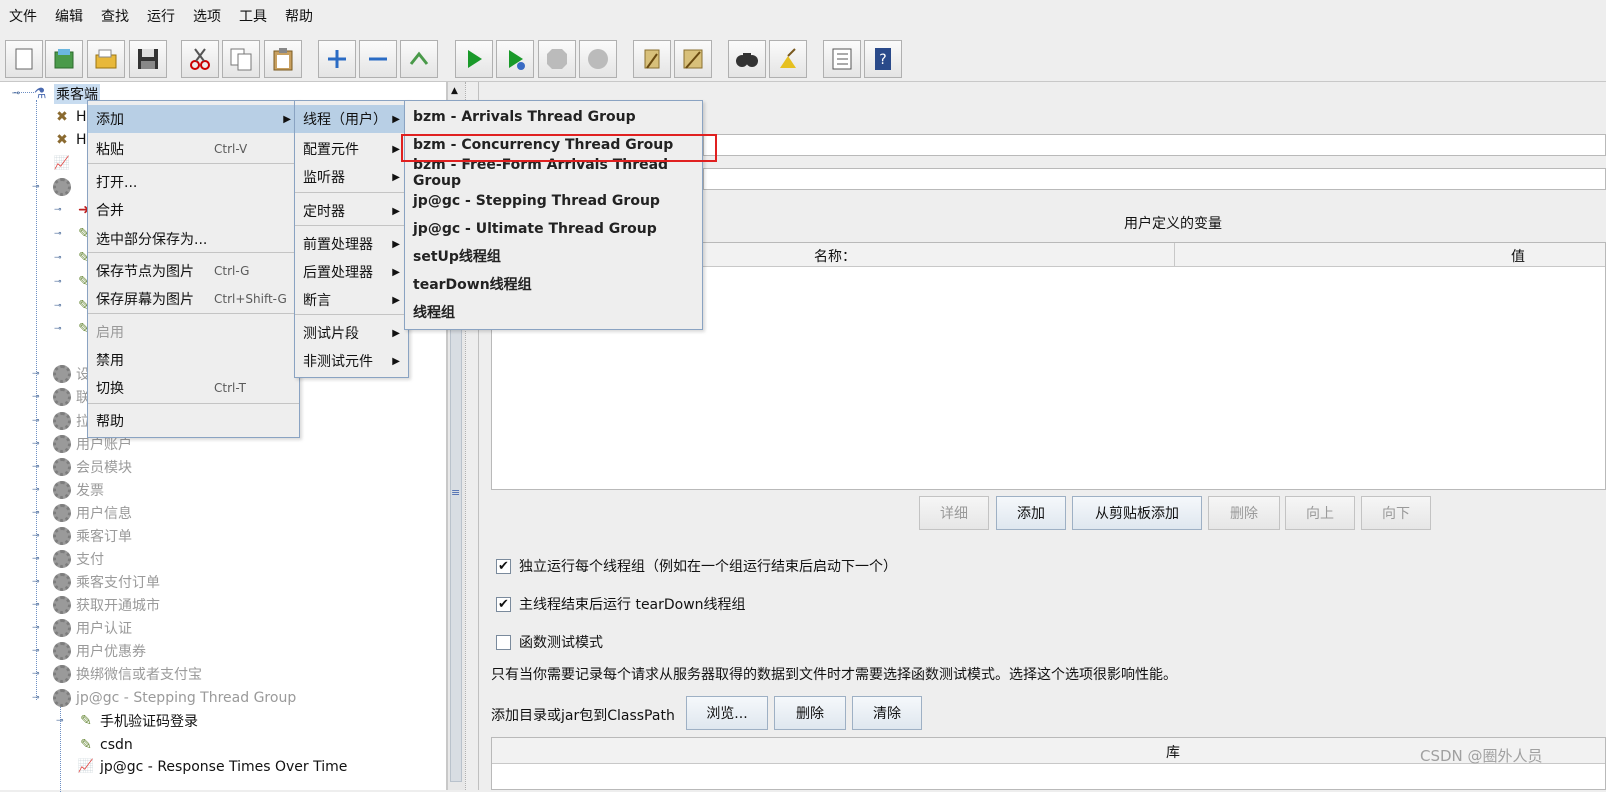 The image size is (1606, 792). Describe the element at coordinates (23, 17) in the screenshot. I see `menu-file: 文件` at that location.